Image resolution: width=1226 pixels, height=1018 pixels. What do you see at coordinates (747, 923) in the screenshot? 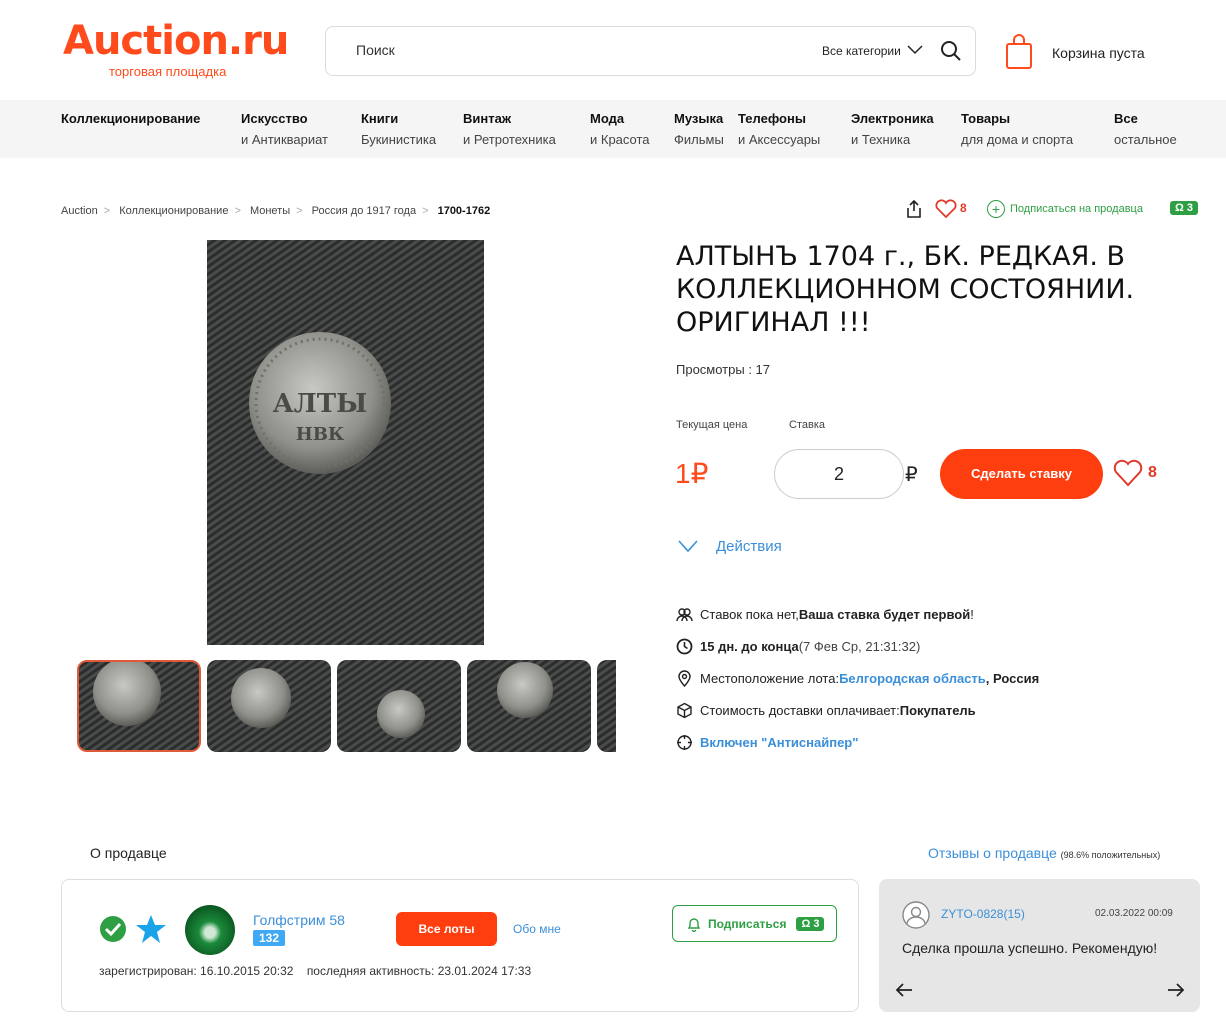
I see `subscribe-label: Подписаться` at bounding box center [747, 923].